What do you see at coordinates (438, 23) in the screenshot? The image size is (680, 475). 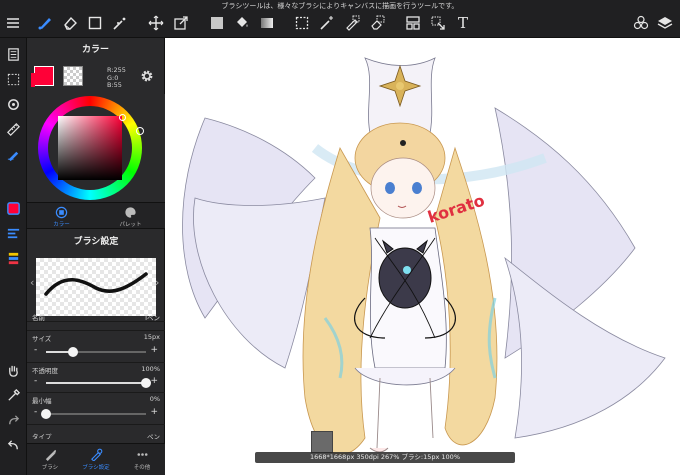 I see `select-move-icon` at bounding box center [438, 23].